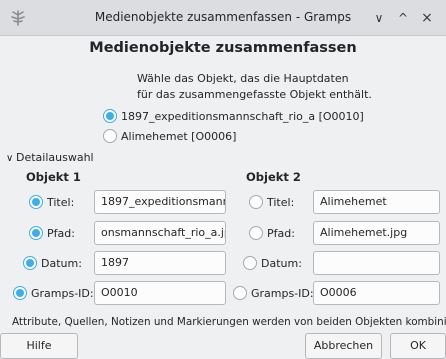  What do you see at coordinates (256, 233) in the screenshot?
I see `object-2-path-radio` at bounding box center [256, 233].